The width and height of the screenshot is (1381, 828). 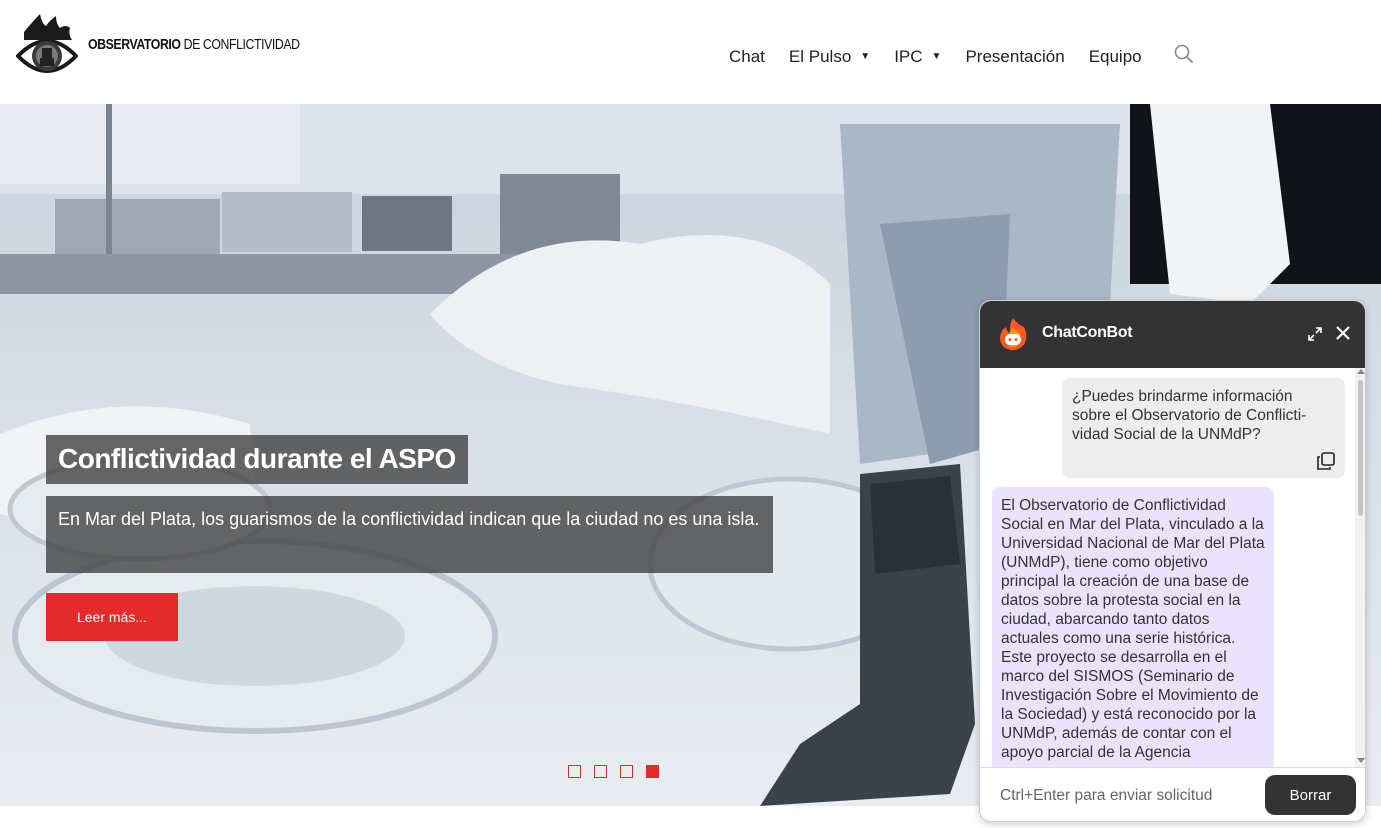 I want to click on scroll-thumb, so click(x=1360, y=448).